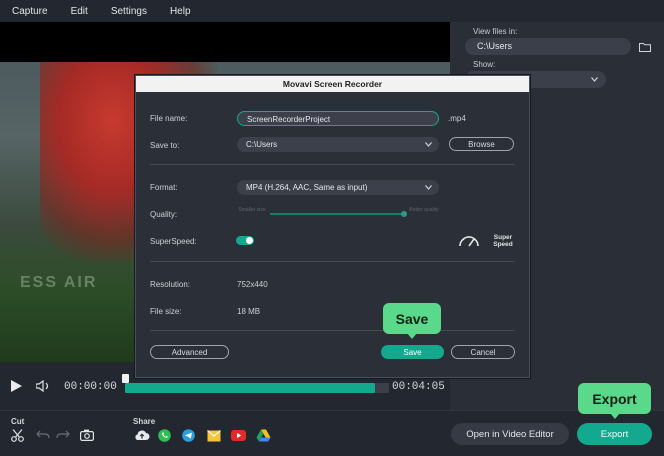 The image size is (664, 456). I want to click on menu-help: Help, so click(180, 11).